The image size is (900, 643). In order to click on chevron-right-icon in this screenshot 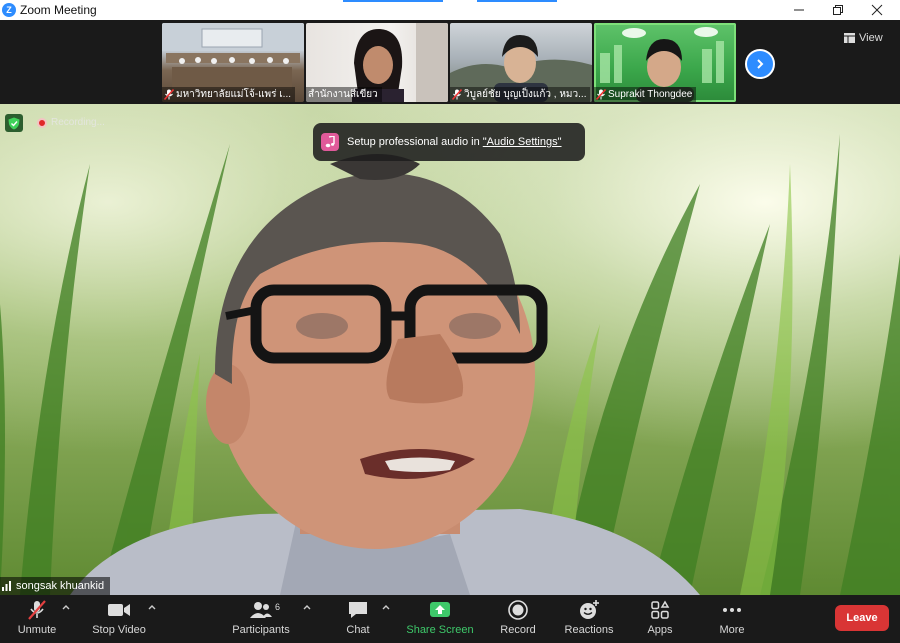, I will do `click(760, 64)`.